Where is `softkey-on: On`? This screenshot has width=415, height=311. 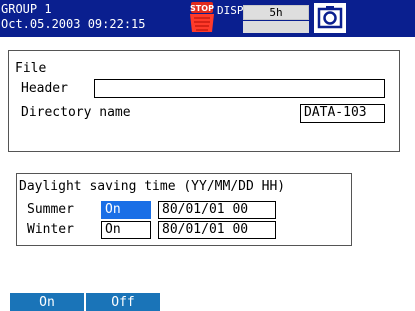 softkey-on: On is located at coordinates (47, 302).